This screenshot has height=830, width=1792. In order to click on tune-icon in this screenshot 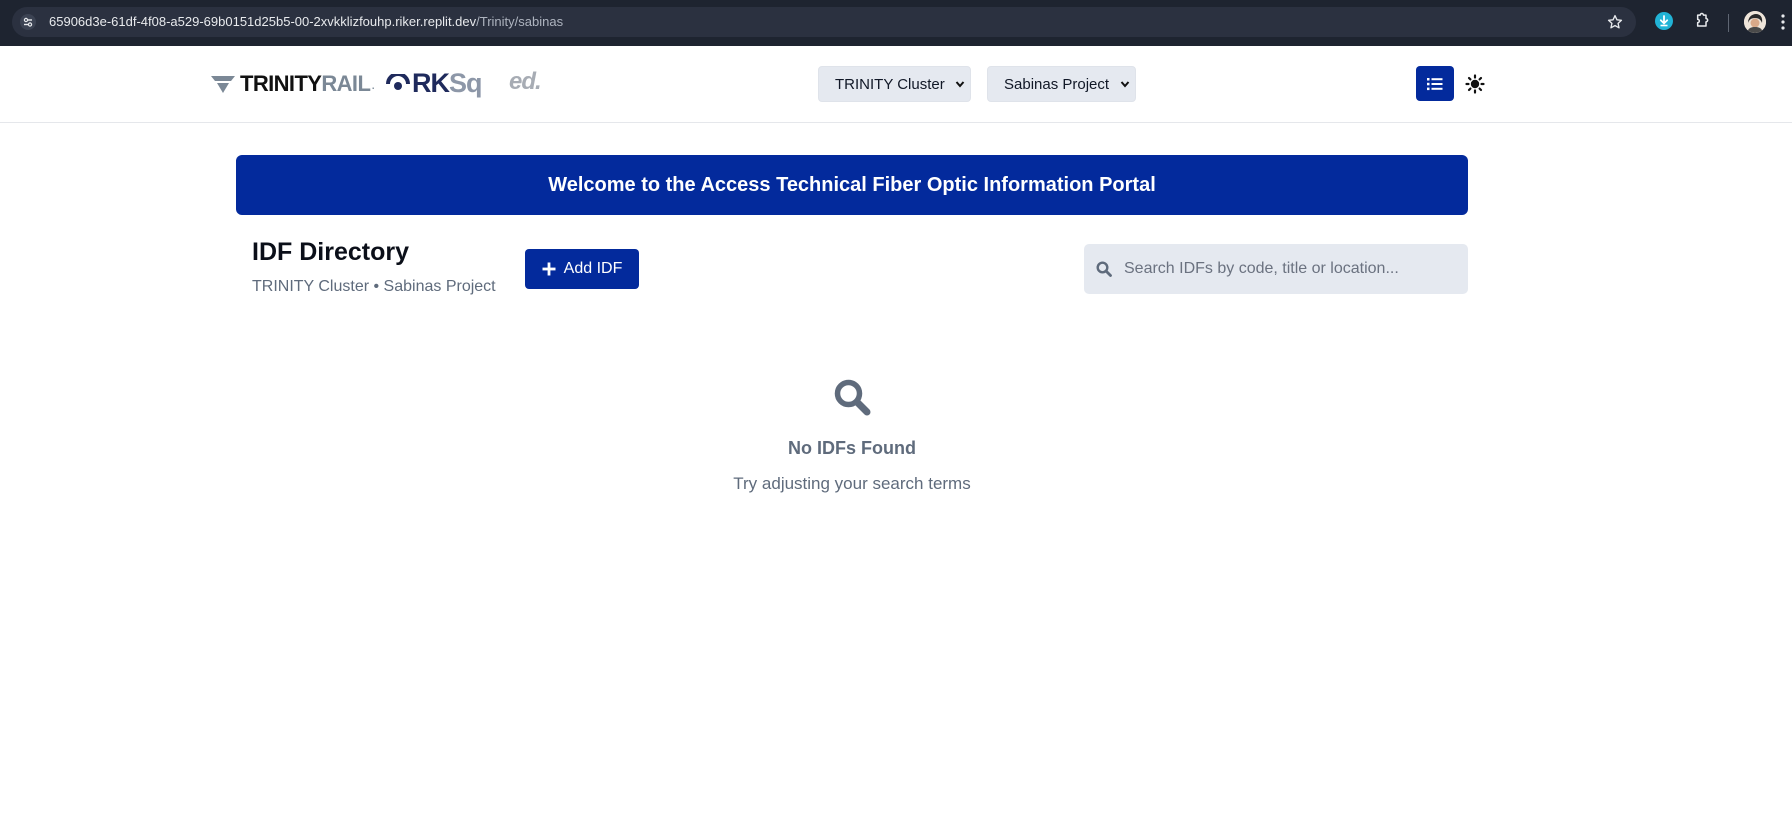, I will do `click(28, 22)`.